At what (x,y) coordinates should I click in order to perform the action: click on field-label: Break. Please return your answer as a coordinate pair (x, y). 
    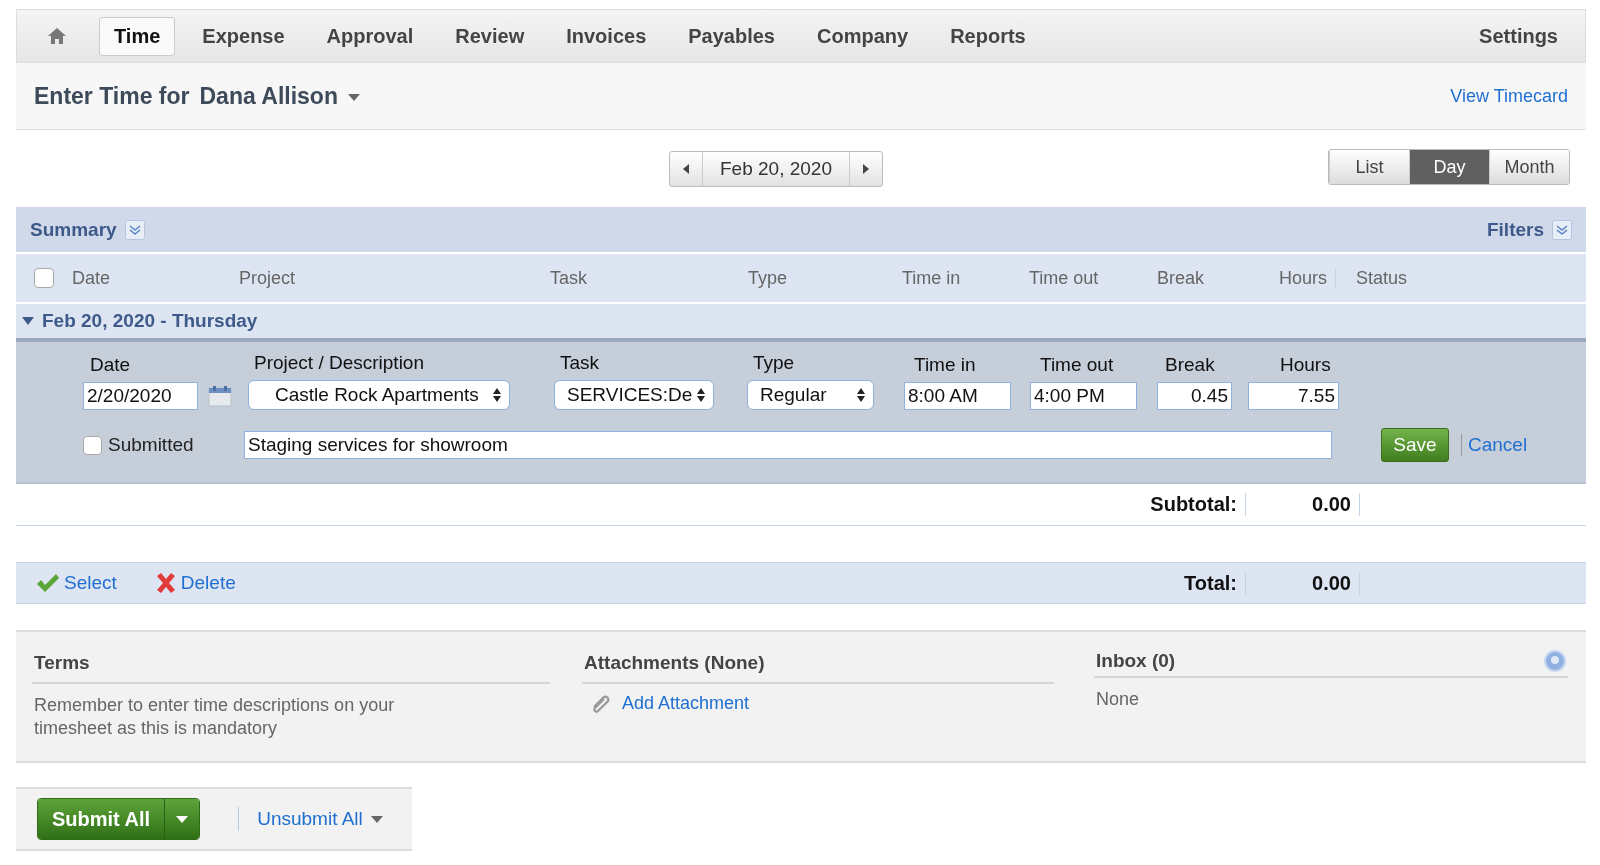
    Looking at the image, I should click on (1190, 365).